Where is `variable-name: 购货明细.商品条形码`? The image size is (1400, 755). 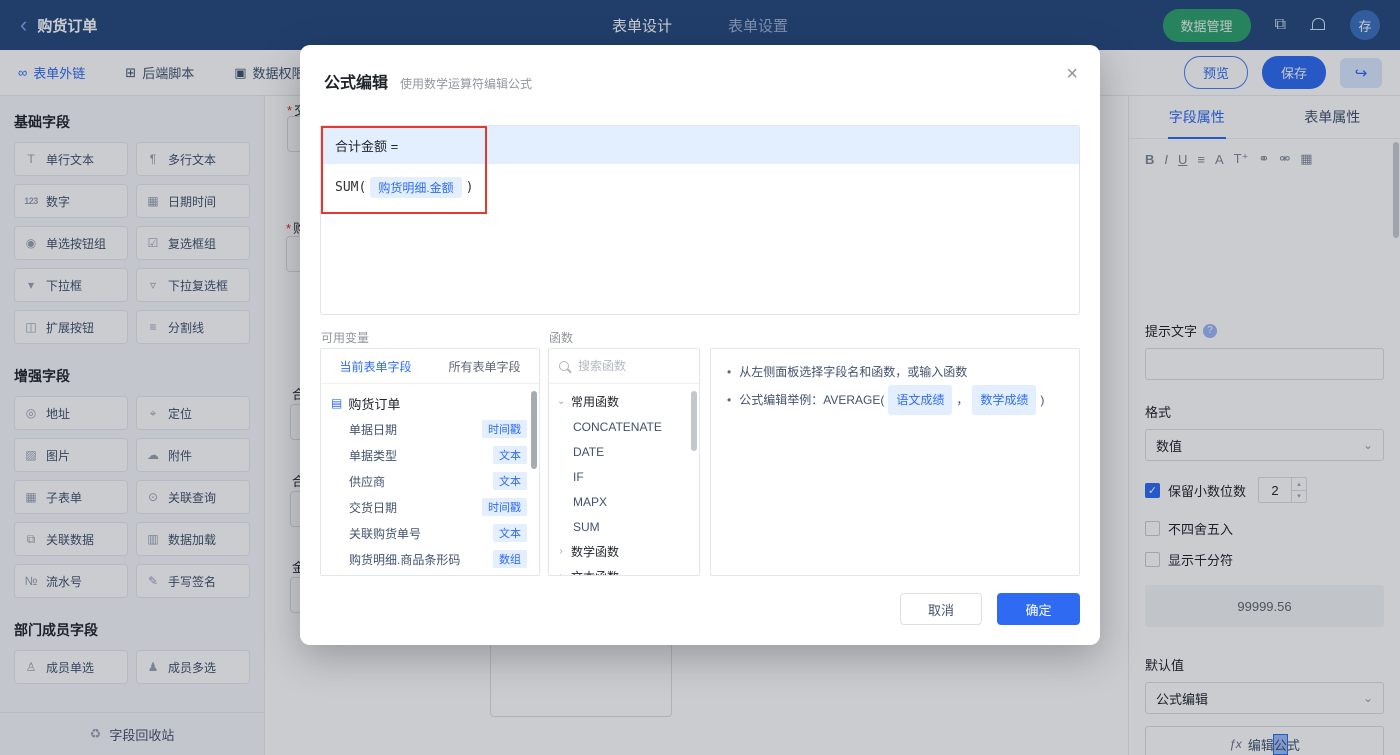
variable-name: 购货明细.商品条形码 is located at coordinates (405, 559).